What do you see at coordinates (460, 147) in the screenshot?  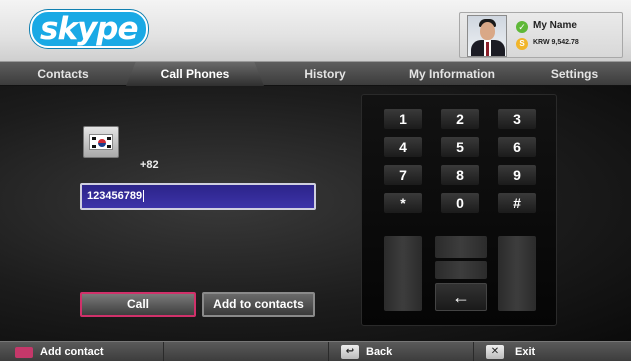 I see `key-5: 5` at bounding box center [460, 147].